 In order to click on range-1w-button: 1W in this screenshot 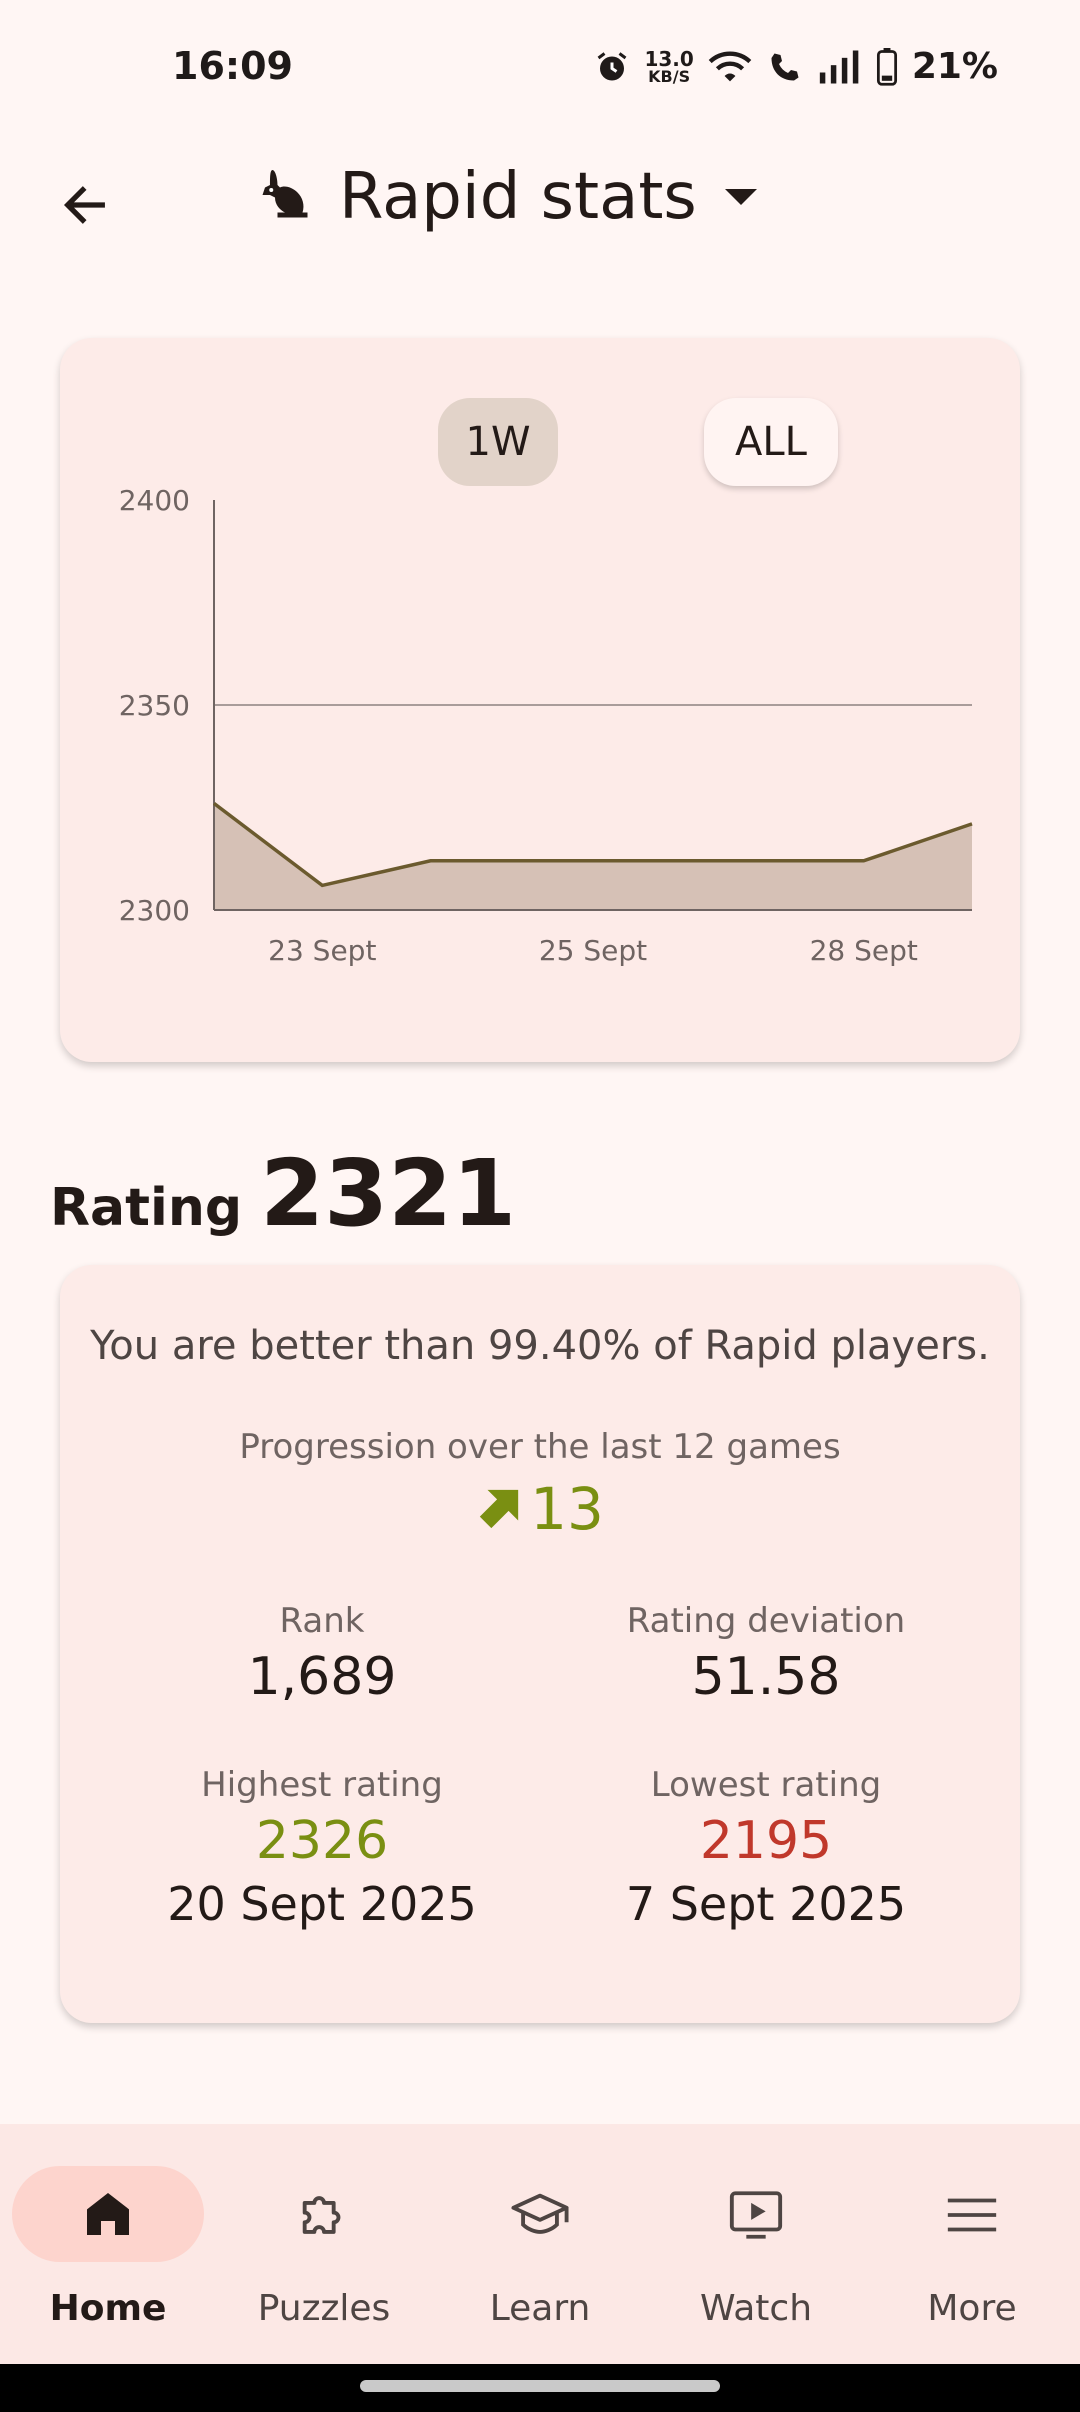, I will do `click(498, 442)`.